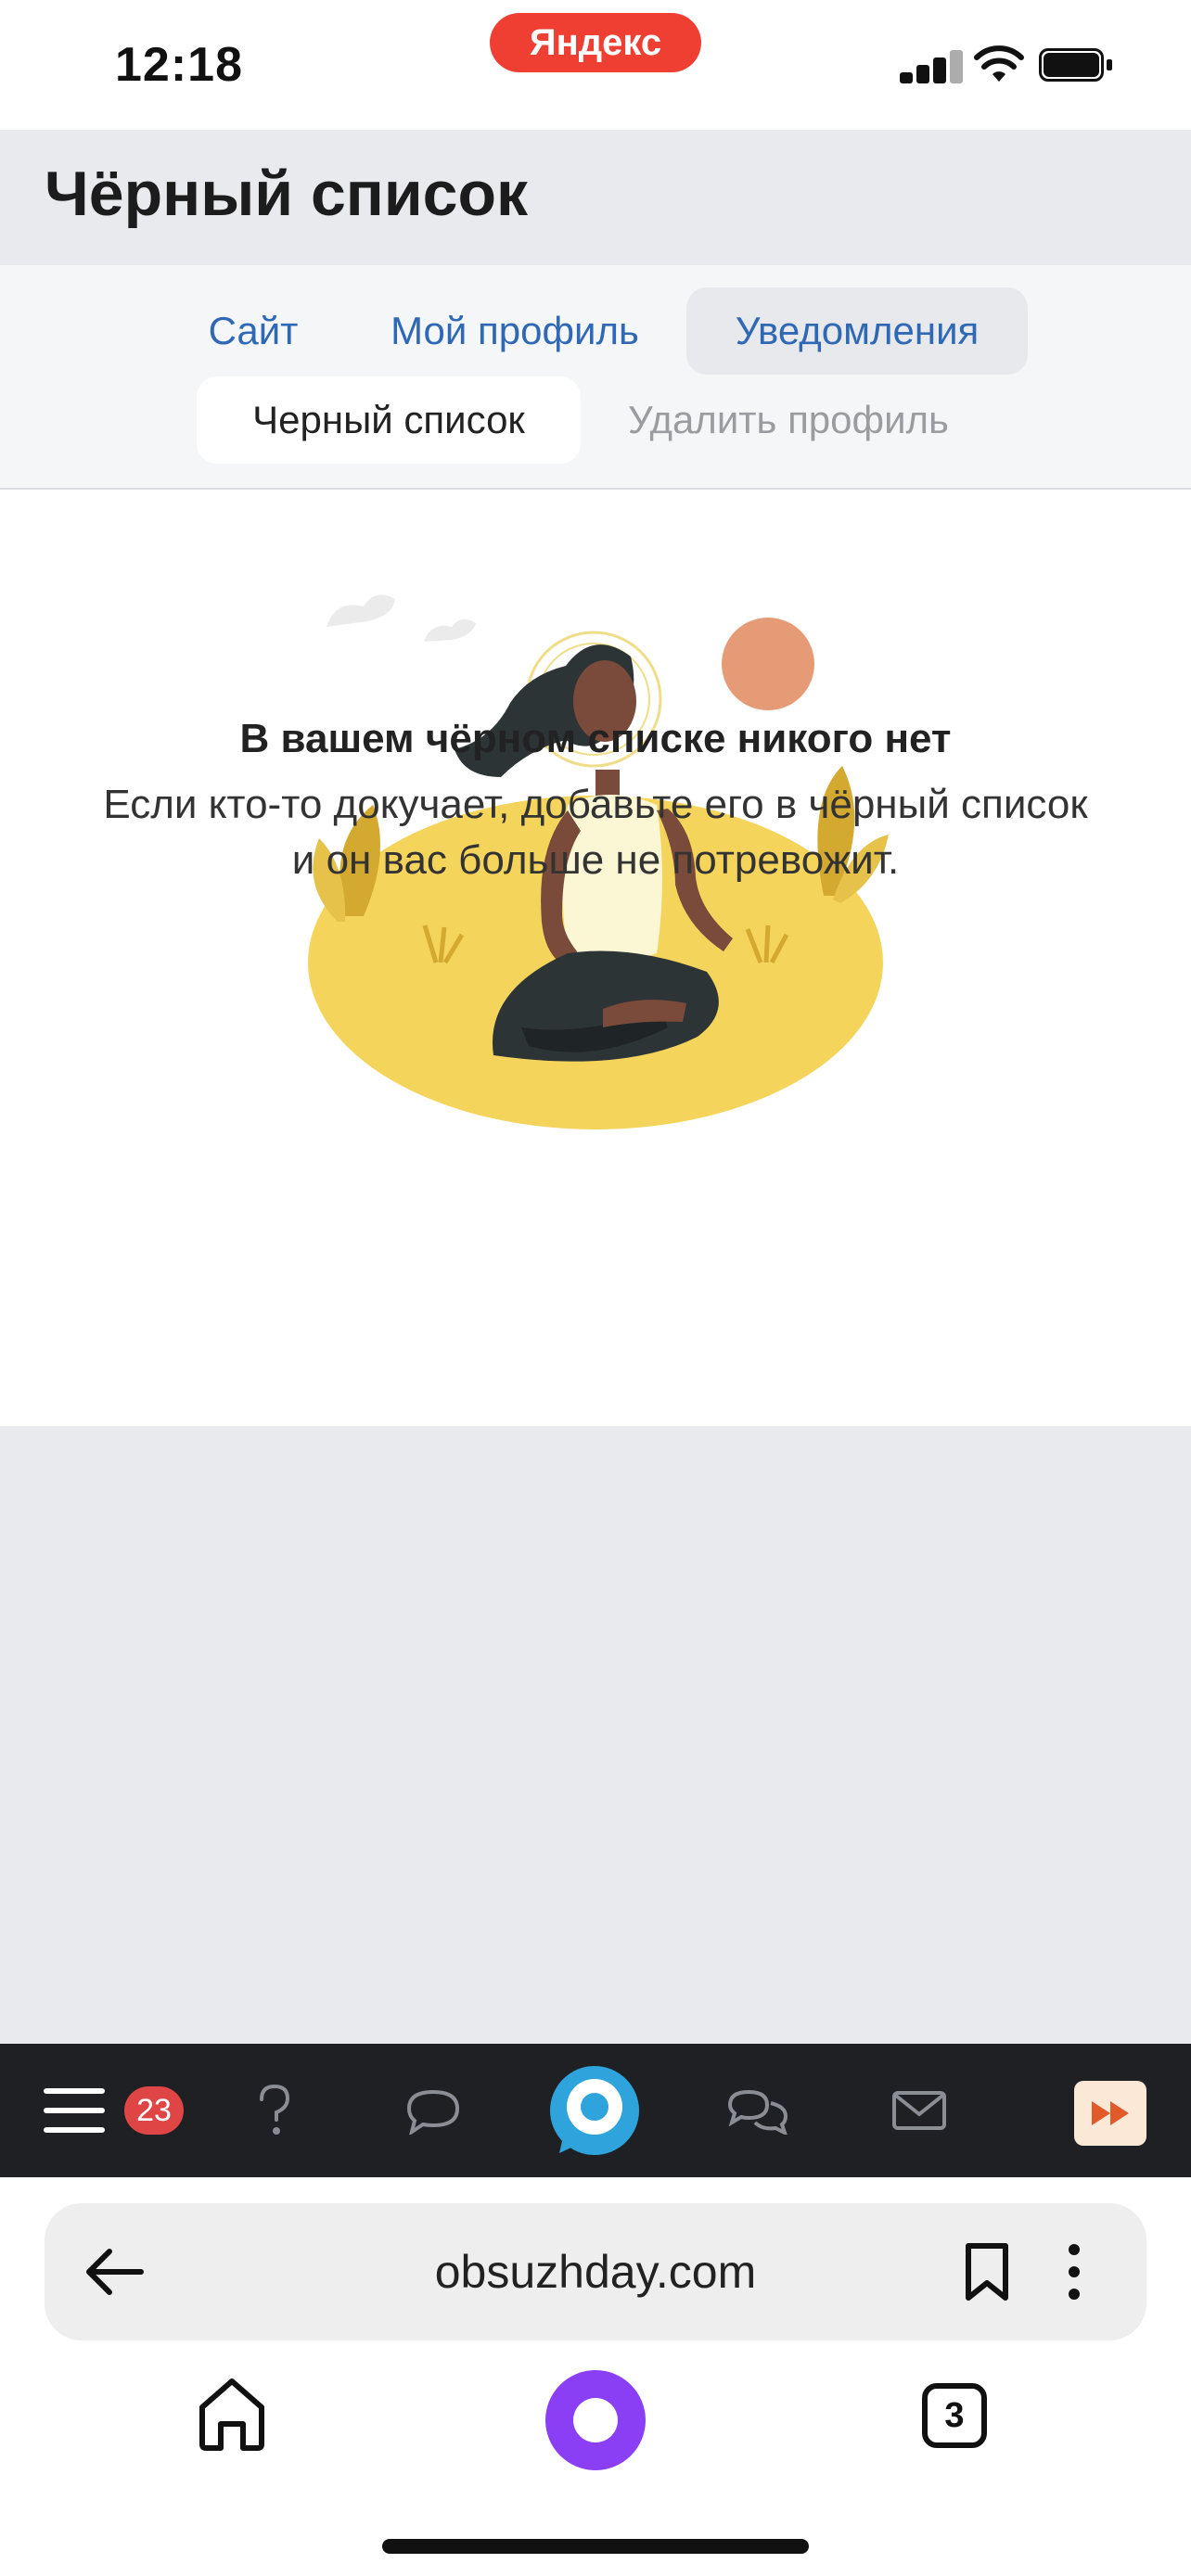 This screenshot has width=1191, height=2576. Describe the element at coordinates (1110, 2113) in the screenshot. I see `fast-forward-icon` at that location.